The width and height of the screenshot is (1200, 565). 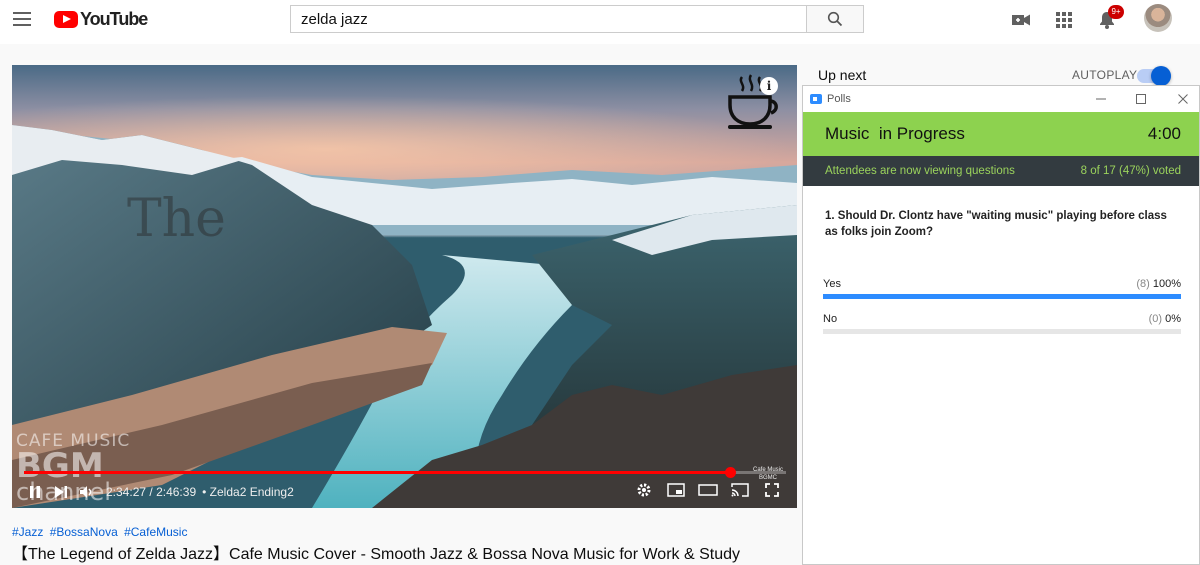 I want to click on fullscreen-icon, so click(x=772, y=490).